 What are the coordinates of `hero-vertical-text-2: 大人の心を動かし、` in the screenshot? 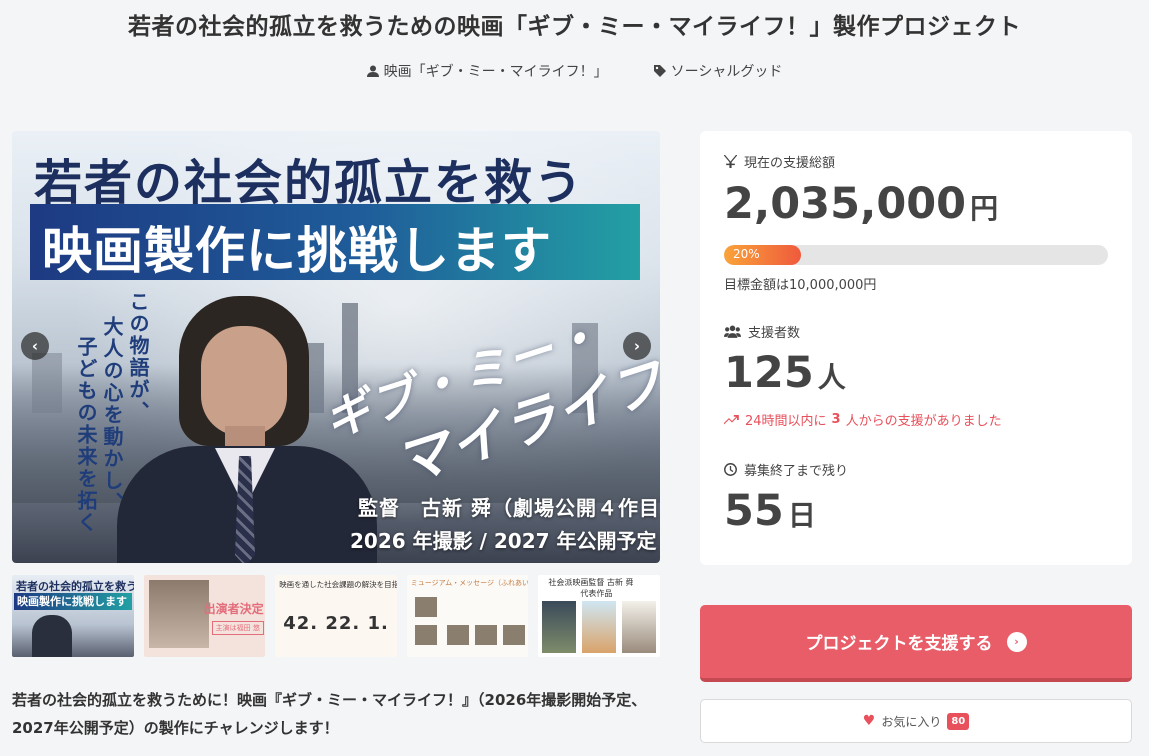 It's located at (112, 415).